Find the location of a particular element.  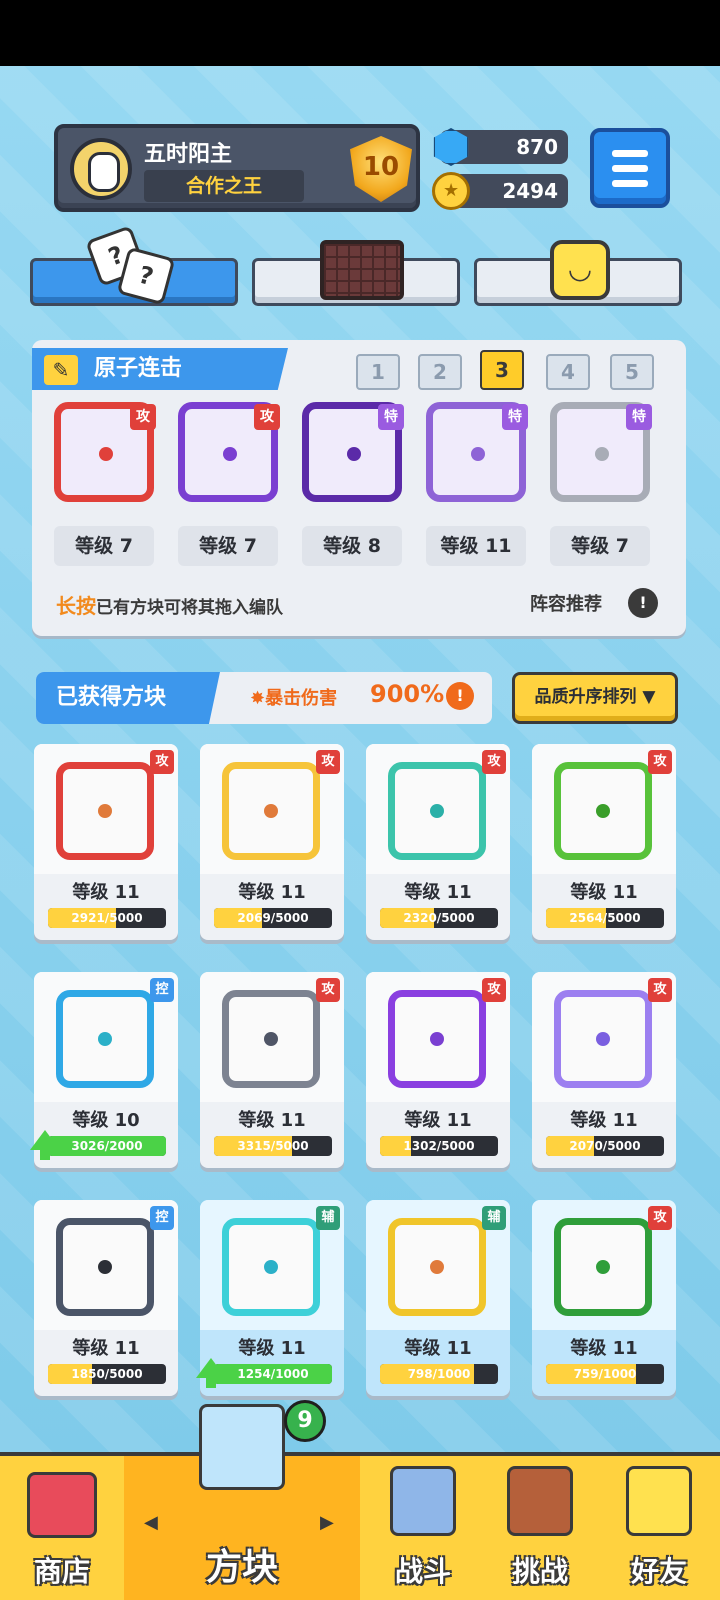

menu-button is located at coordinates (630, 168).